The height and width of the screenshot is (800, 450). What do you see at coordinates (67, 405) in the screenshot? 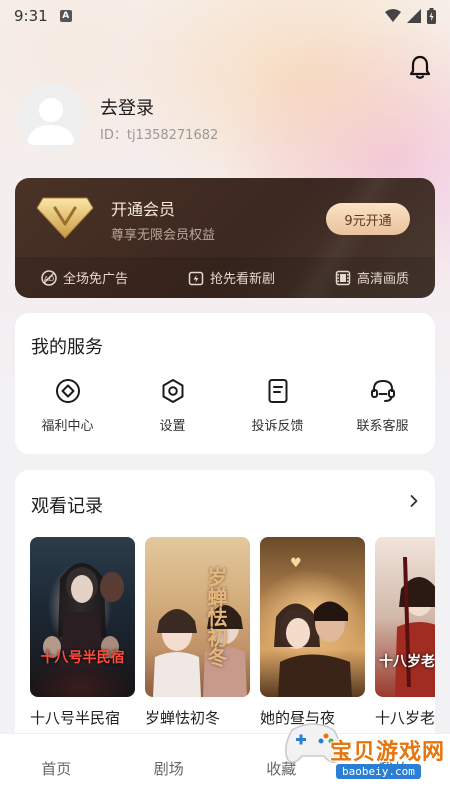
I see `service-benefit-center: 福利中心` at bounding box center [67, 405].